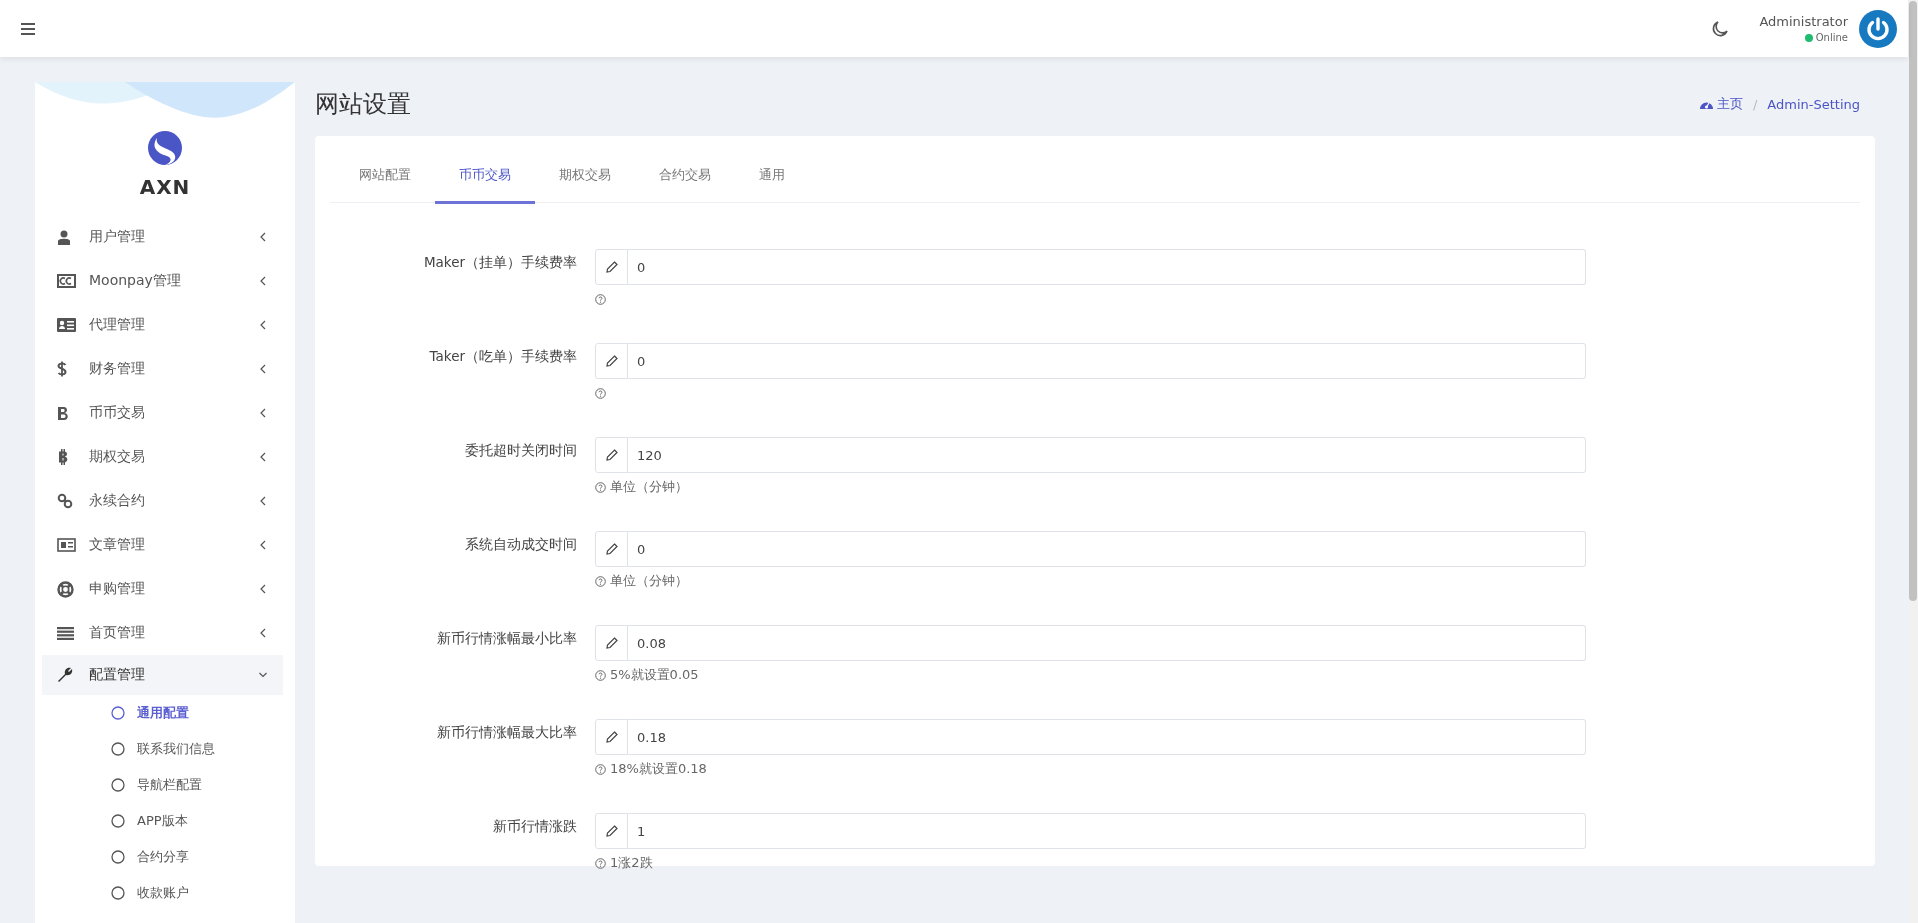  What do you see at coordinates (65, 501) in the screenshot?
I see `chain-icon` at bounding box center [65, 501].